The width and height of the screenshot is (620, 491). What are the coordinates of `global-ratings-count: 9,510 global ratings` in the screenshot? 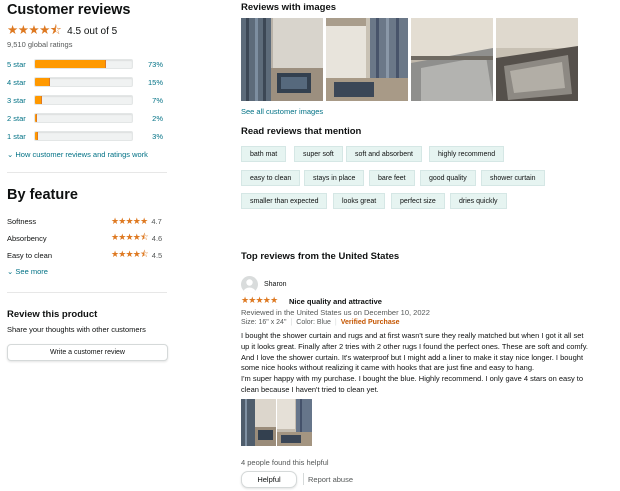 It's located at (40, 44).